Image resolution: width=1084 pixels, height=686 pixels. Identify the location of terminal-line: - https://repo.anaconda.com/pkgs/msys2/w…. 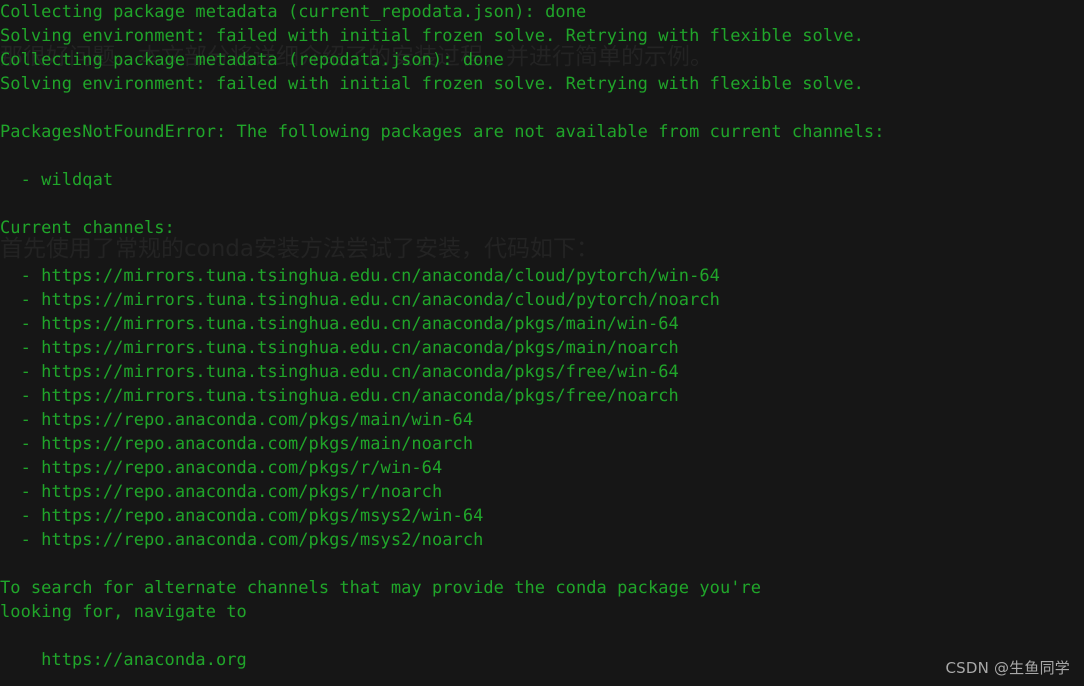
(242, 516).